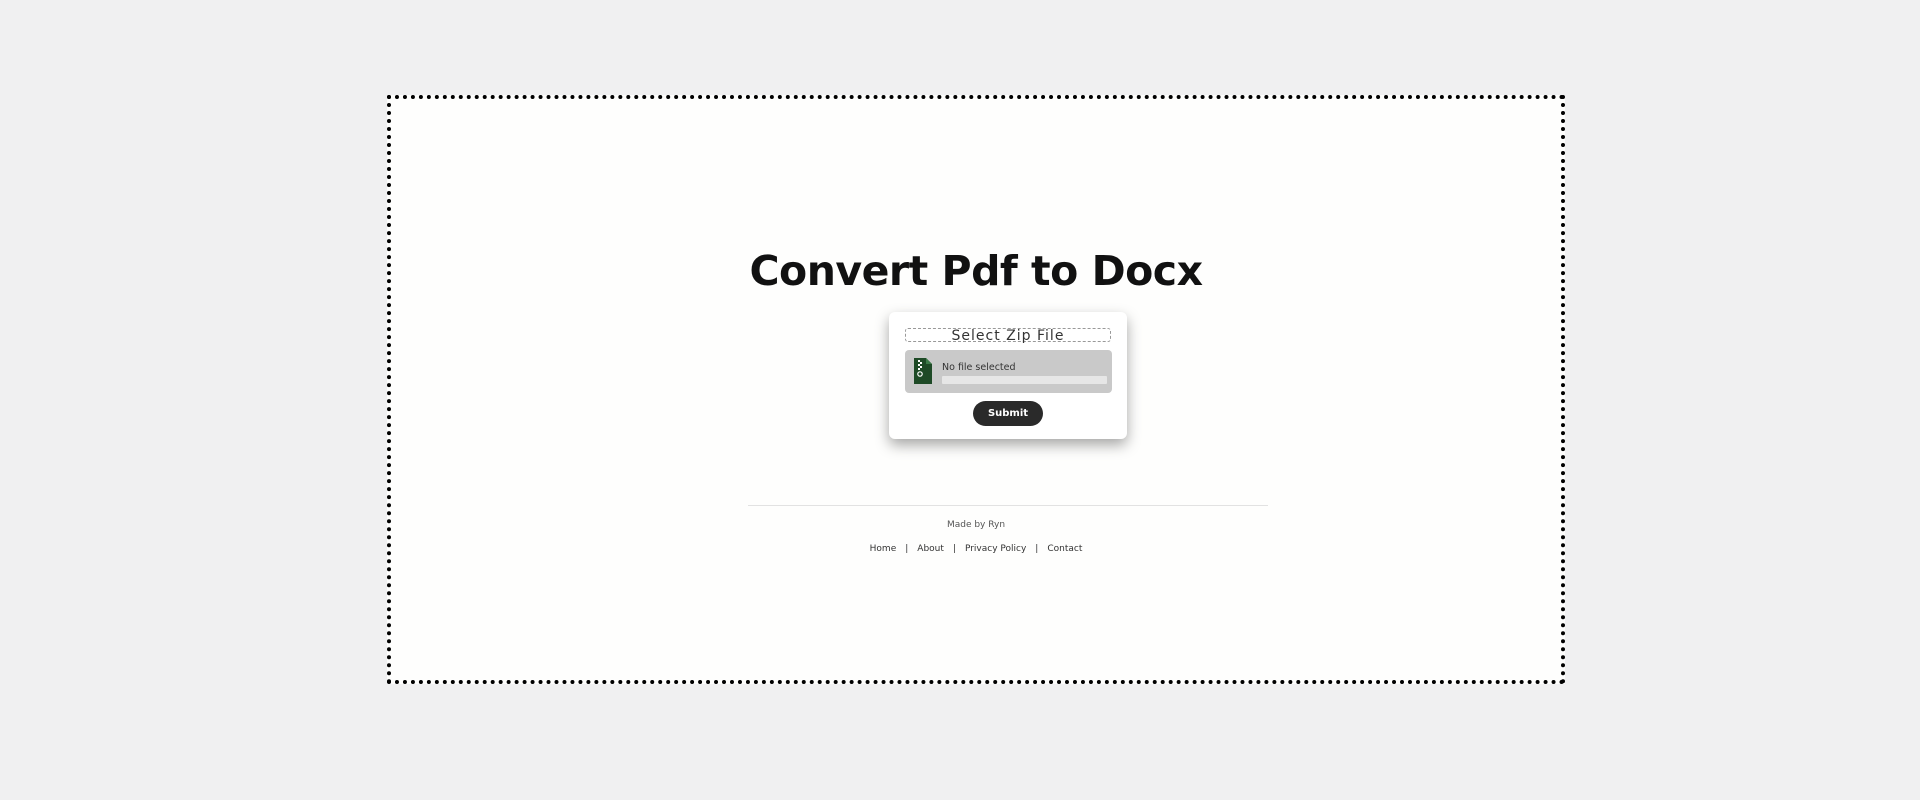 Image resolution: width=1920 pixels, height=800 pixels. I want to click on footer-nav: Home | About | Privacy Policy | Contact, so click(976, 549).